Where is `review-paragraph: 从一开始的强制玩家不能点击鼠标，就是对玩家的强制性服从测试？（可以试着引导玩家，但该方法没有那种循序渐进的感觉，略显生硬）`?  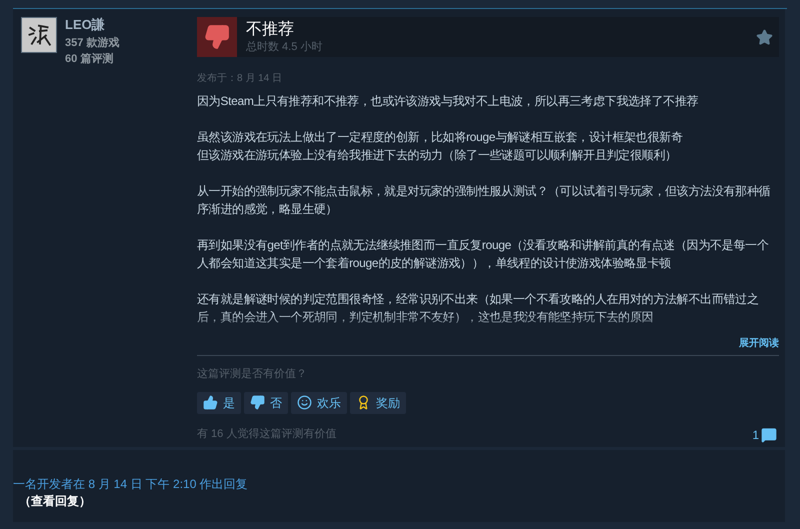 review-paragraph: 从一开始的强制玩家不能点击鼠标，就是对玩家的强制性服从测试？（可以试着引导玩家，但该方法没有那种循序渐进的感觉，略显生硬） is located at coordinates (484, 200).